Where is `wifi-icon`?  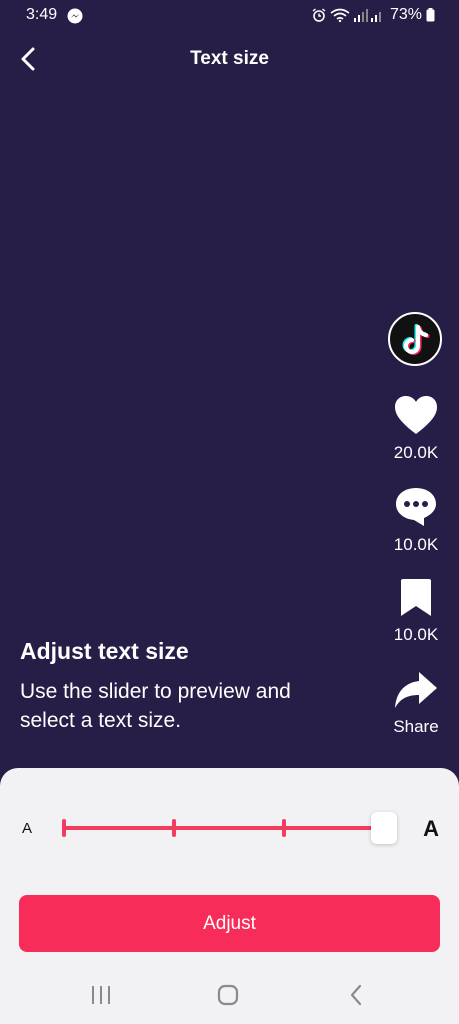 wifi-icon is located at coordinates (340, 15).